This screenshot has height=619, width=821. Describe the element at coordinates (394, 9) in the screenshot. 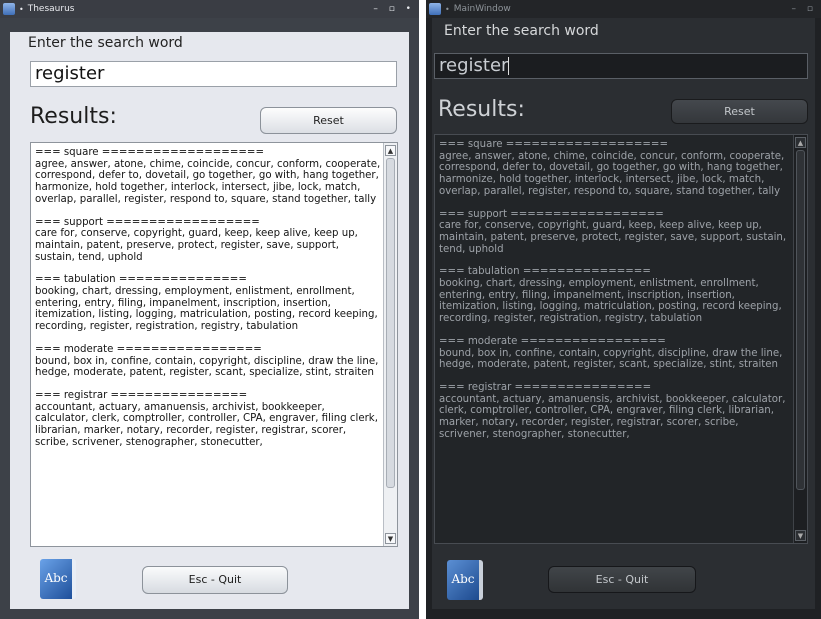

I see `window-controls: – ▫ •` at that location.